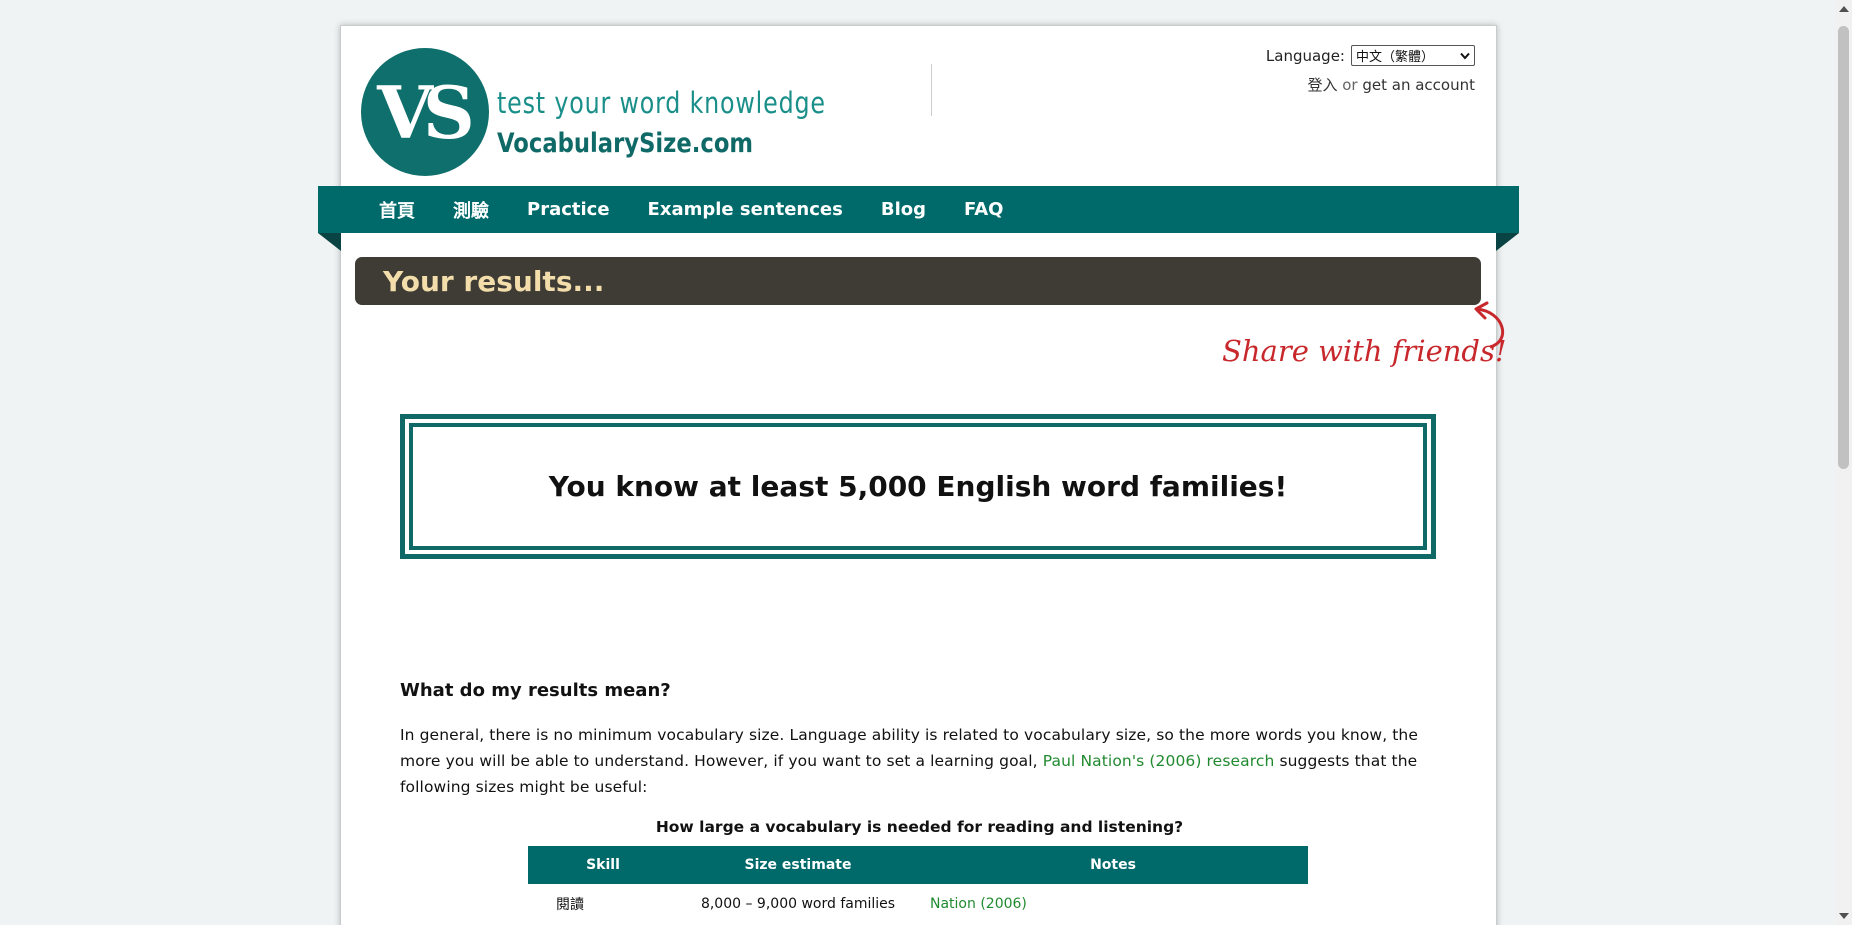 This screenshot has width=1852, height=925. I want to click on logo-monogram: VS, so click(426, 112).